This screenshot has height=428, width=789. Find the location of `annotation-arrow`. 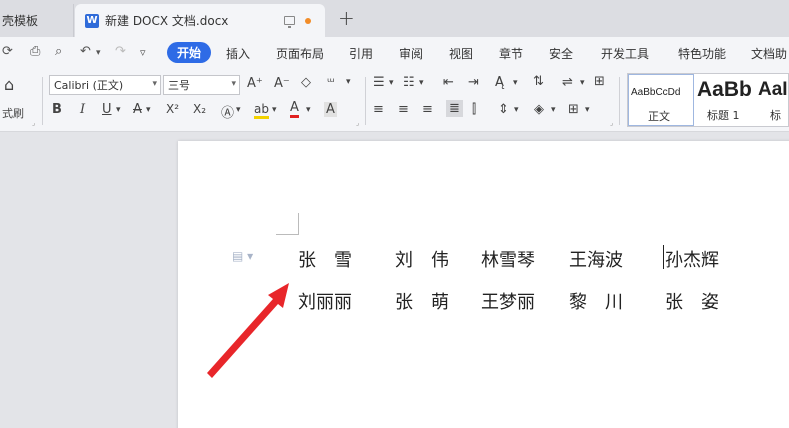

annotation-arrow is located at coordinates (248, 330).